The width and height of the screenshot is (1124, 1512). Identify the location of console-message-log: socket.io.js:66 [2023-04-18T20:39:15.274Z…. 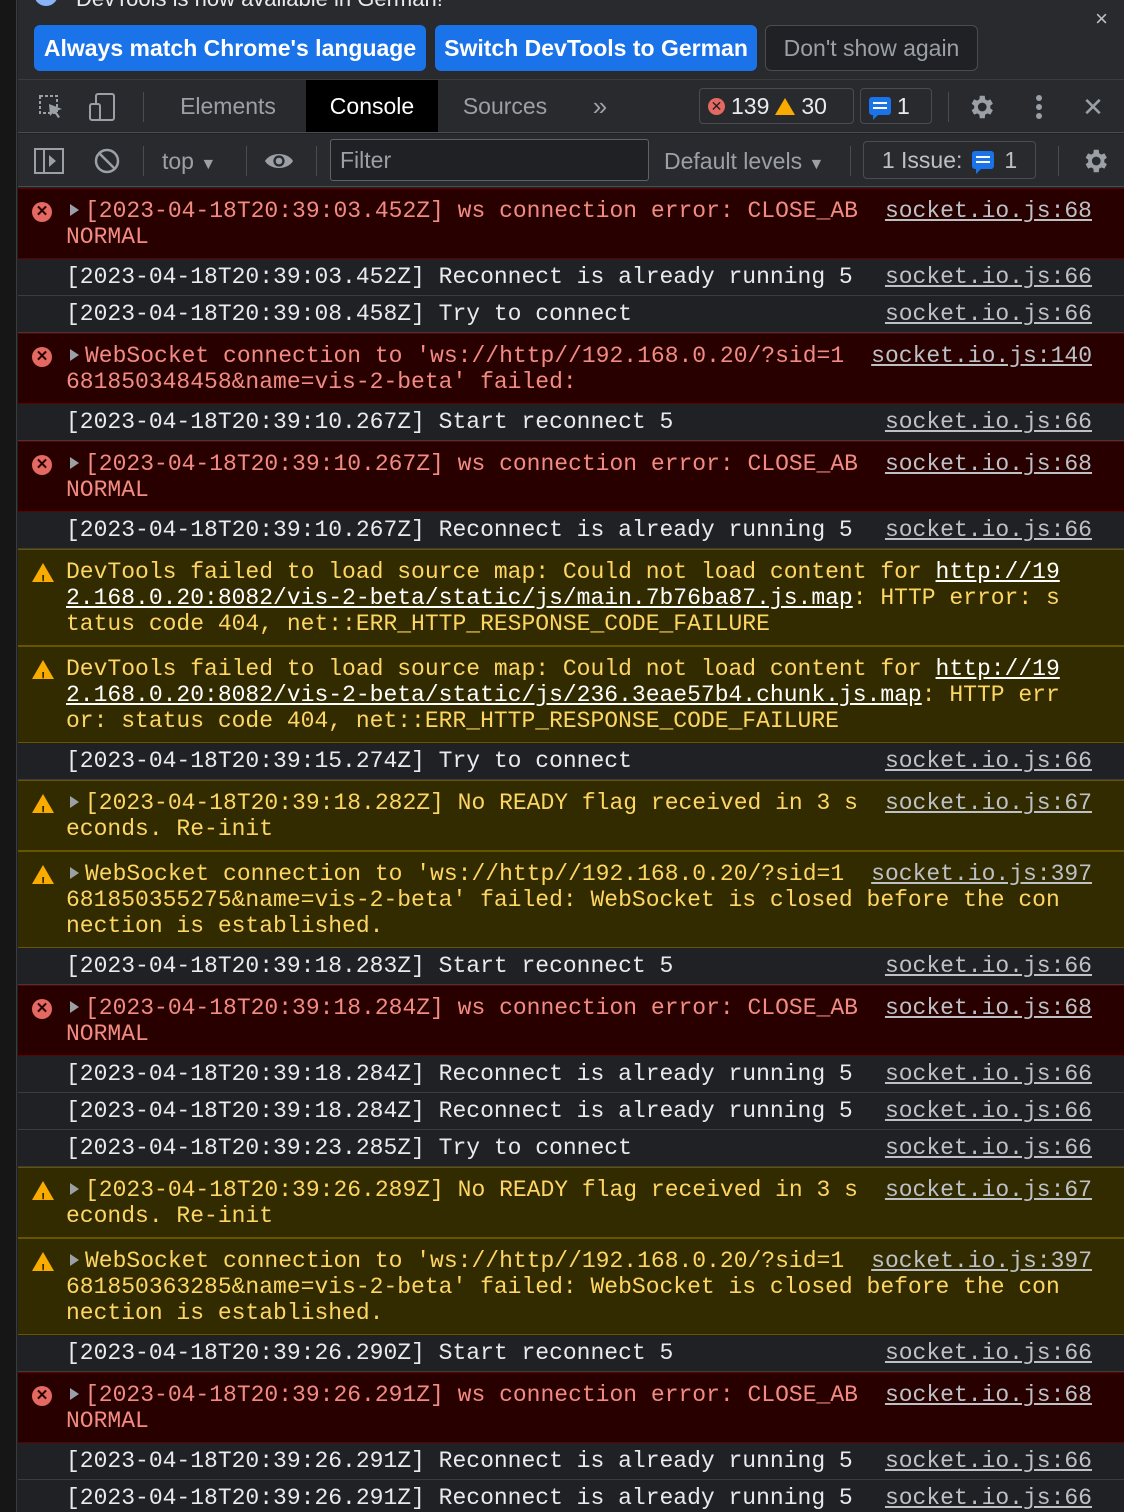
(571, 761).